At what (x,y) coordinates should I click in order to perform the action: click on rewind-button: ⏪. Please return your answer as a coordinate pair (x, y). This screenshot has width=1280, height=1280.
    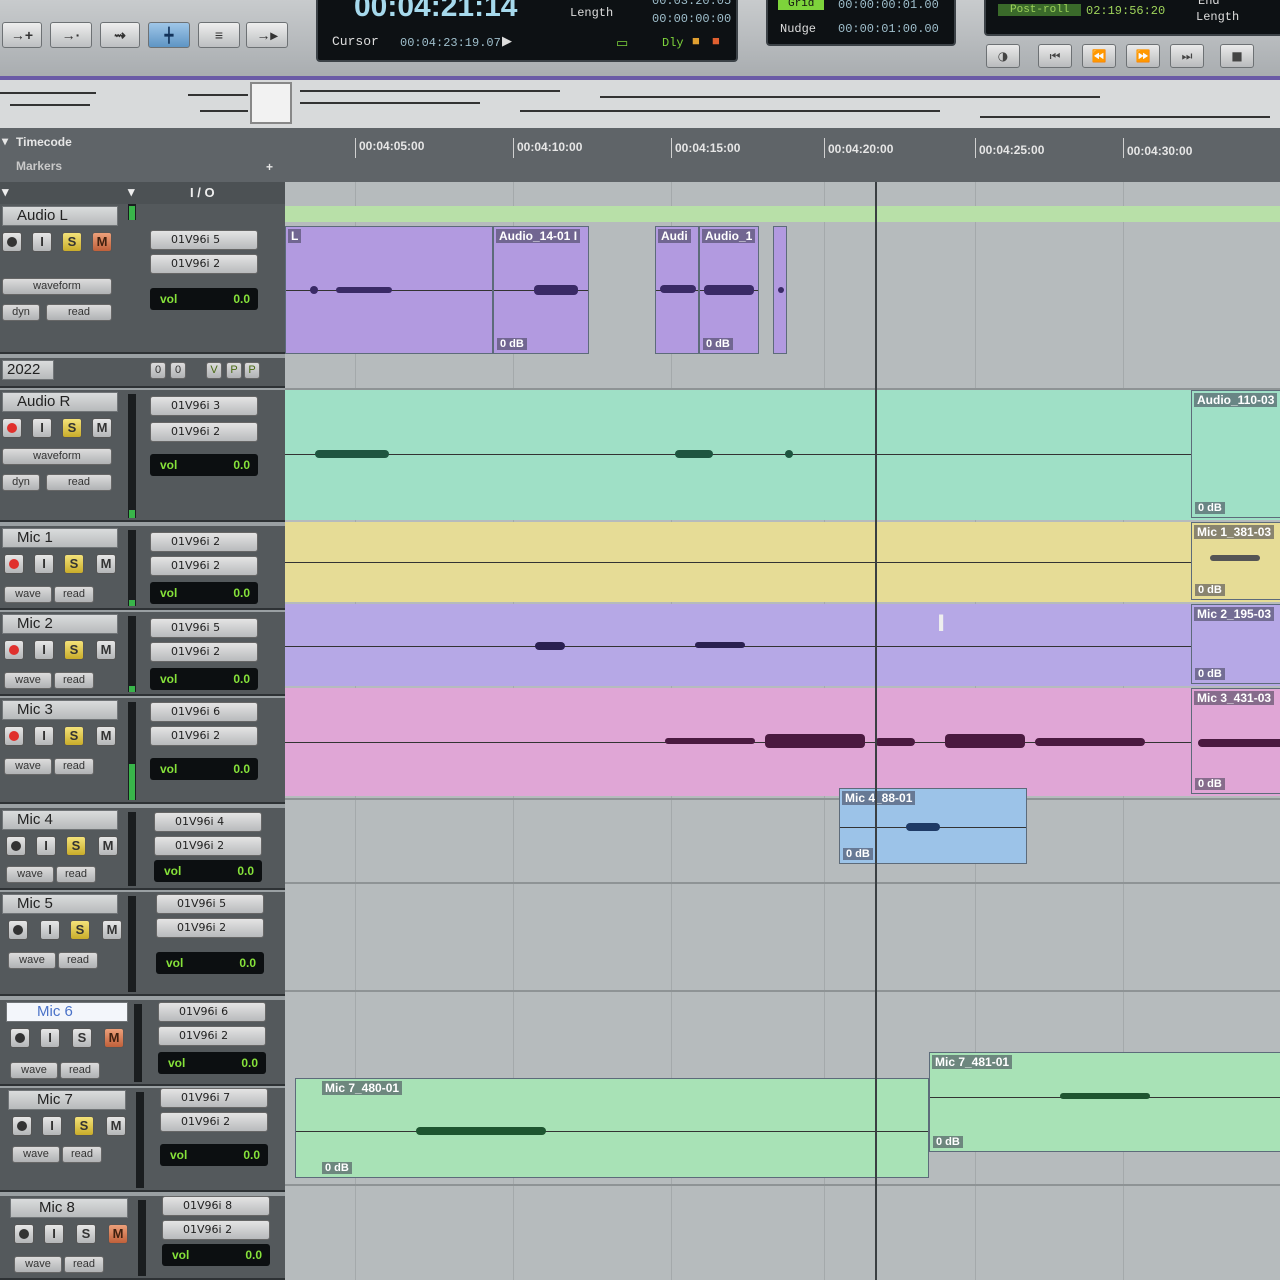
    Looking at the image, I should click on (1099, 56).